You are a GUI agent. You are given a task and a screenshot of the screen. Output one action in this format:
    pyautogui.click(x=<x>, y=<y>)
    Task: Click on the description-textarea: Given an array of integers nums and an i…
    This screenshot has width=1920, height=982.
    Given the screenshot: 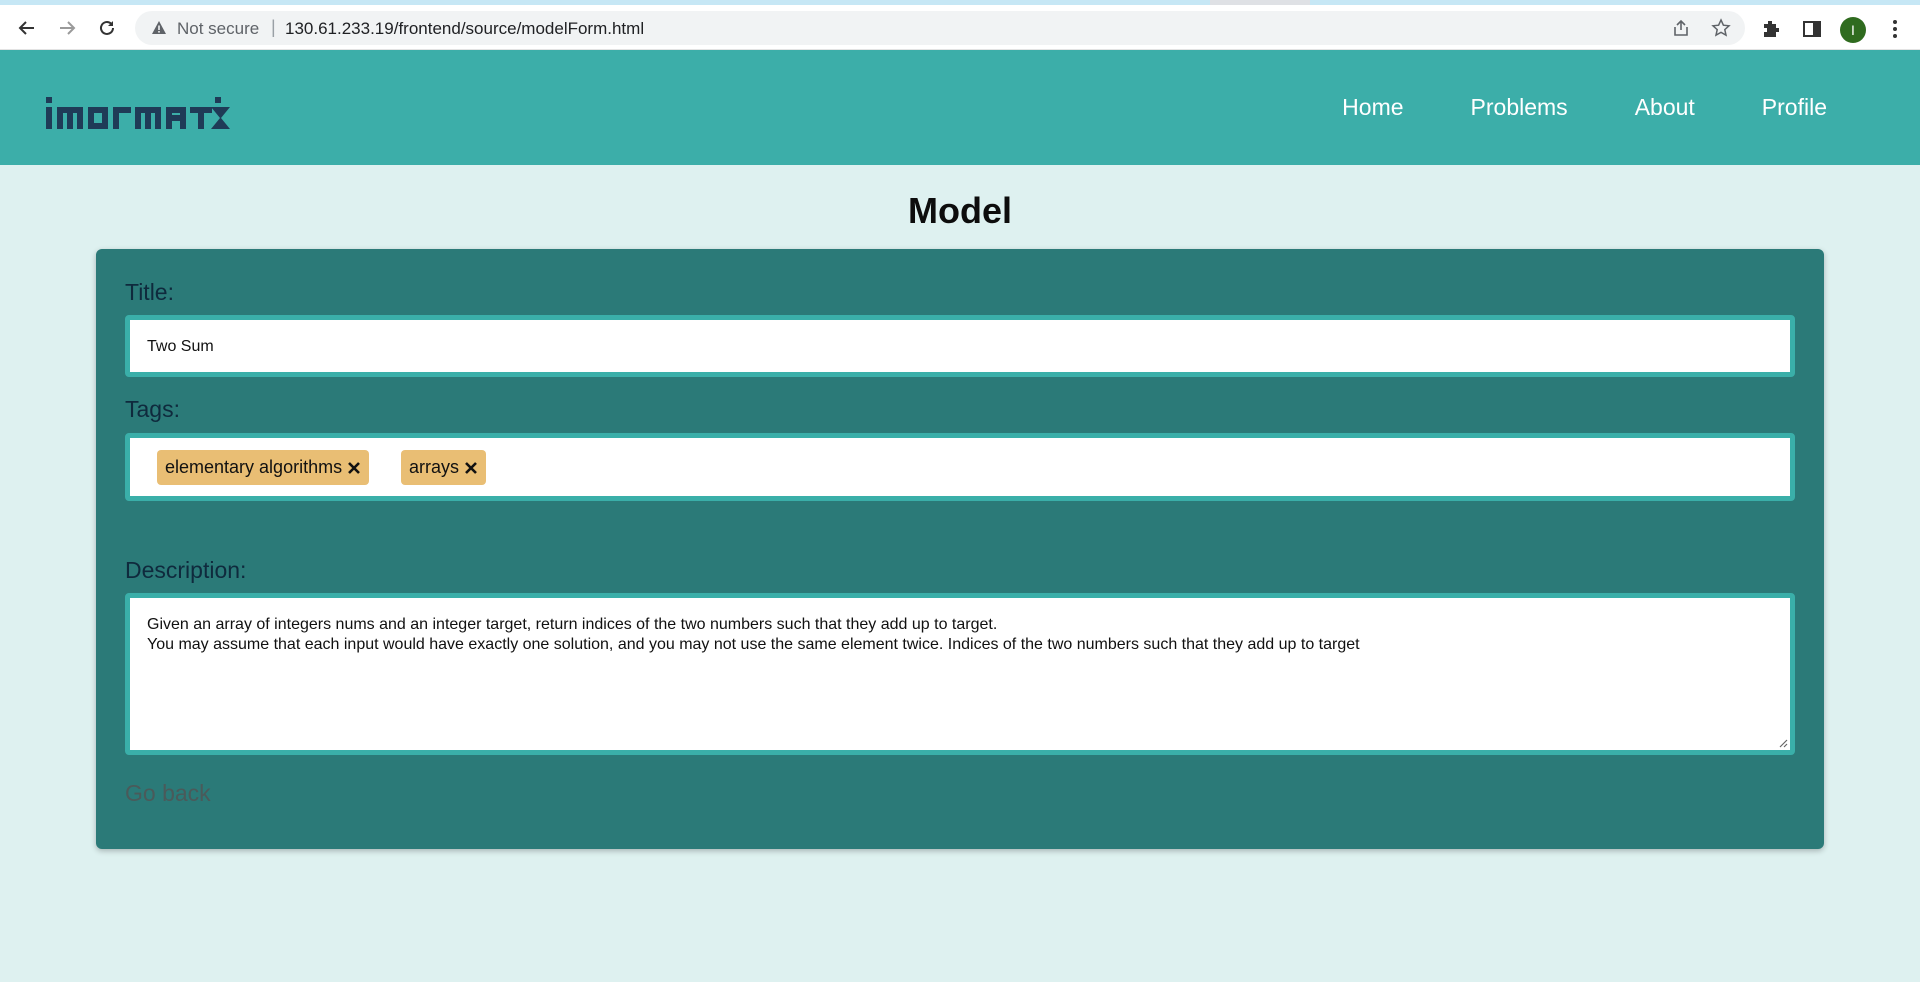 What is the action you would take?
    pyautogui.click(x=960, y=674)
    